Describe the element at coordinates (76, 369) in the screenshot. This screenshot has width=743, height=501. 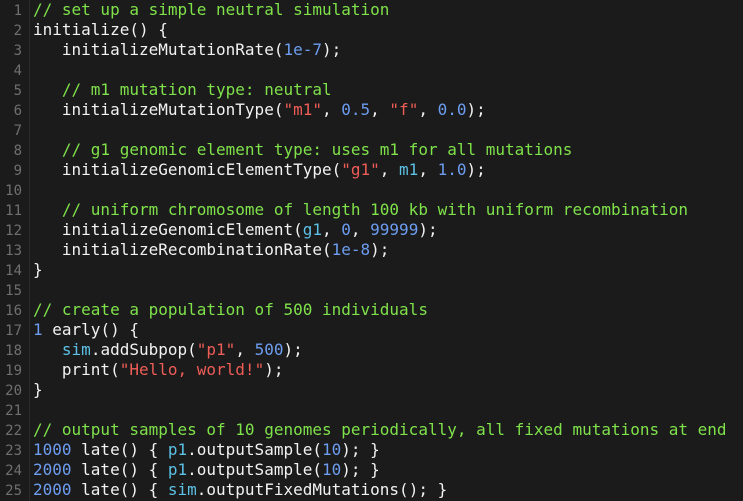
I see `code-token-plain: print(` at that location.